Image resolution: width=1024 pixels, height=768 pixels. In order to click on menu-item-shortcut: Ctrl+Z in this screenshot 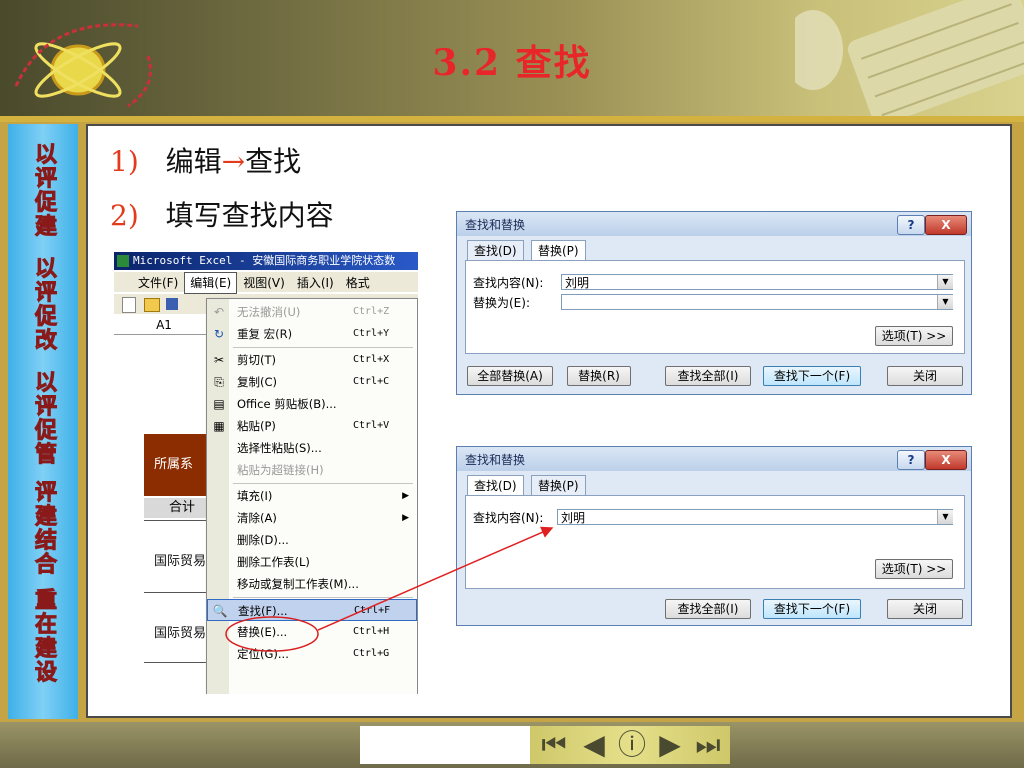, I will do `click(371, 311)`.